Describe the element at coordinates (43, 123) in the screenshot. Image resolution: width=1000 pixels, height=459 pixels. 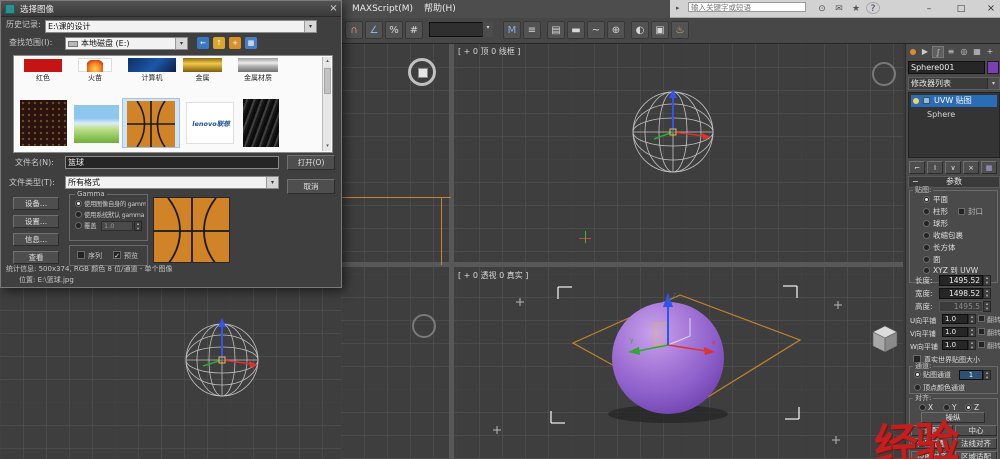
I see `thumb-ornate` at that location.